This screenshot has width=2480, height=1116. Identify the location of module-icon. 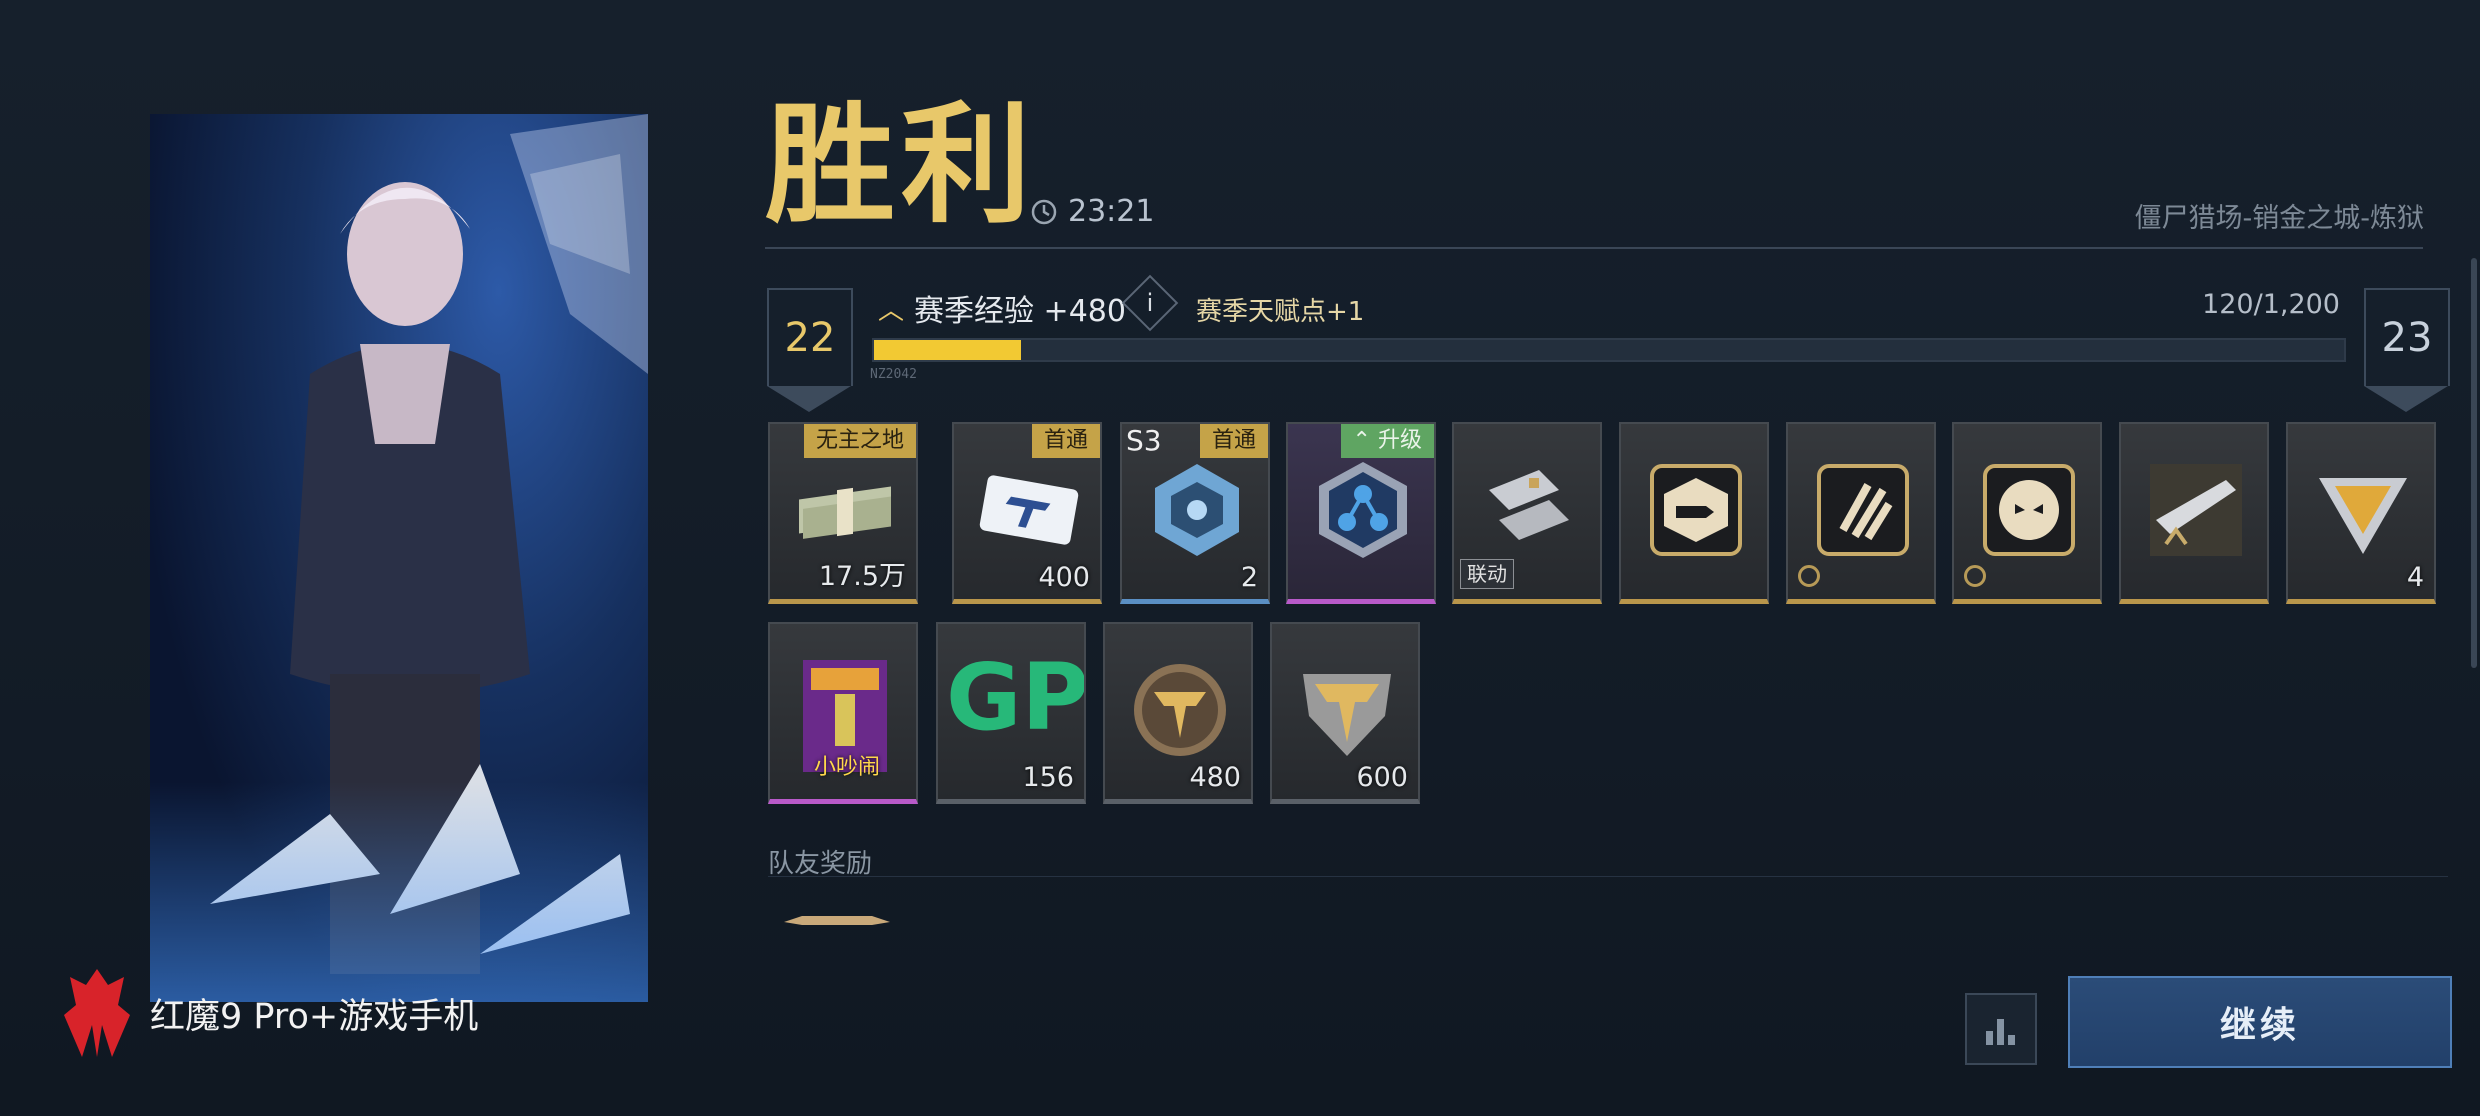
(1363, 510).